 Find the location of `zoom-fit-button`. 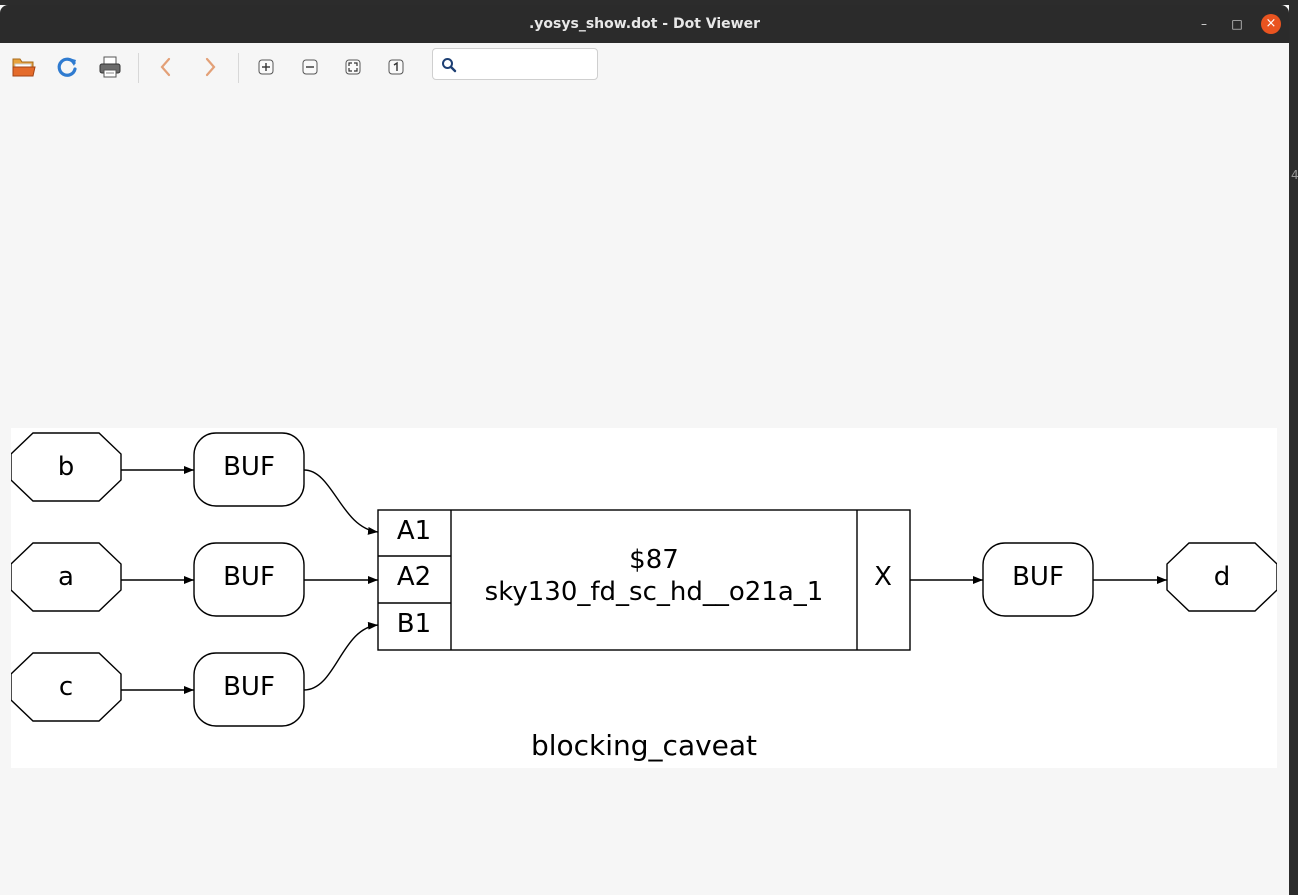

zoom-fit-button is located at coordinates (353, 67).